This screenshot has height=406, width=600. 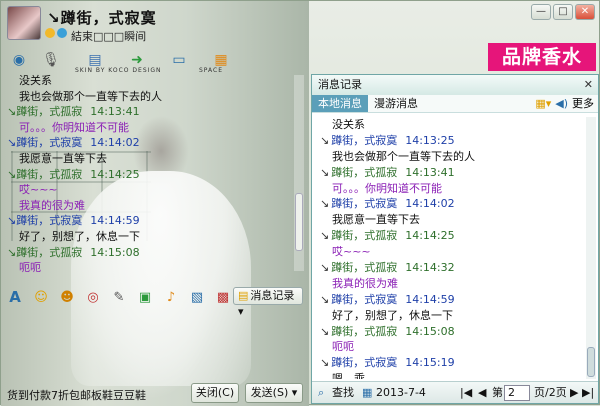 I want to click on minimize-button: —, so click(x=541, y=12).